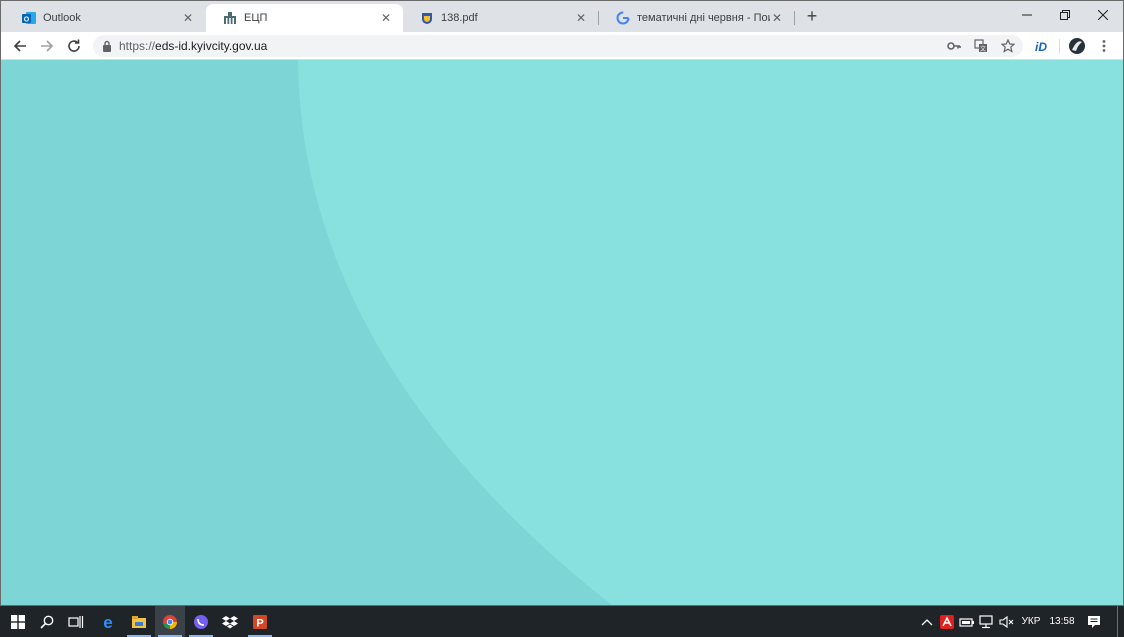 Image resolution: width=1124 pixels, height=637 pixels. Describe the element at coordinates (256, 18) in the screenshot. I see `tab-title: ЕЦП` at that location.